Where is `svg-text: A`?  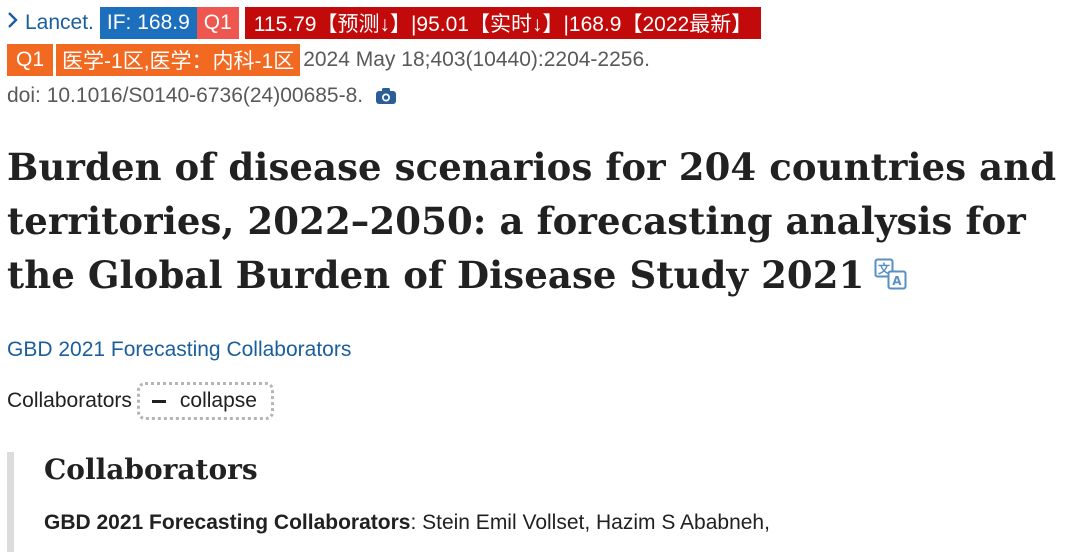
svg-text: A is located at coordinates (898, 281).